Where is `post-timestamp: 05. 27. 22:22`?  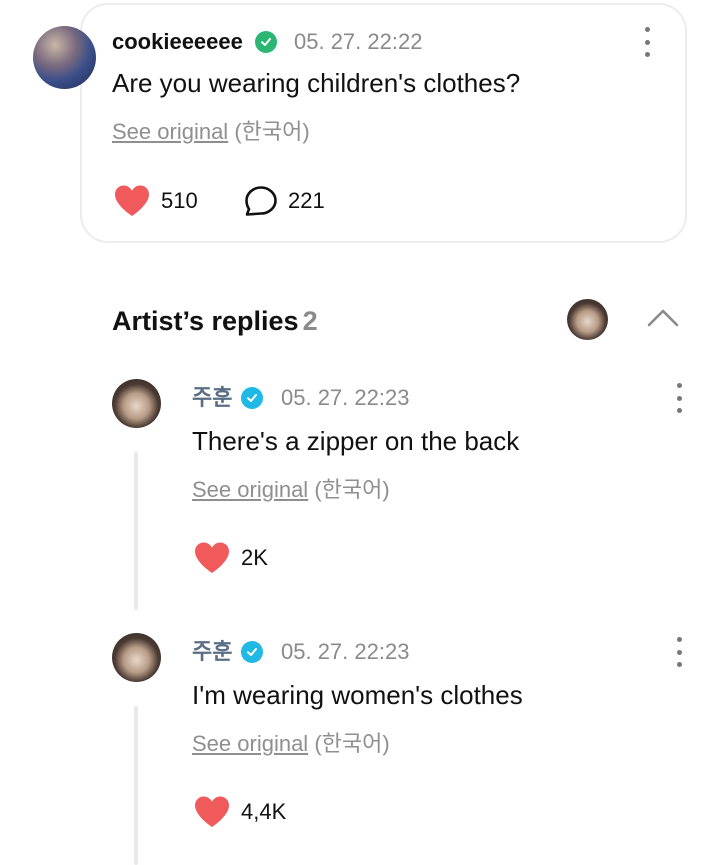
post-timestamp: 05. 27. 22:22 is located at coordinates (358, 41).